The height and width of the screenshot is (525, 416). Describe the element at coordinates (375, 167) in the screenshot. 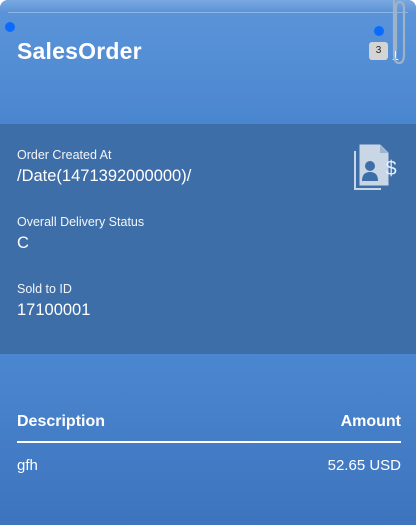

I see `sales-document-icon: $` at that location.